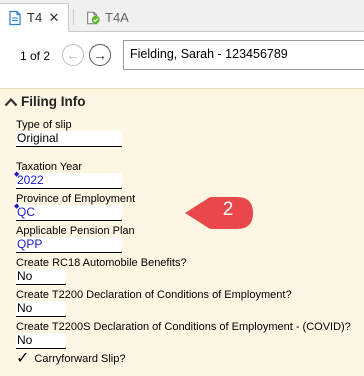  I want to click on filing-info-header: Filing Info, so click(44, 101).